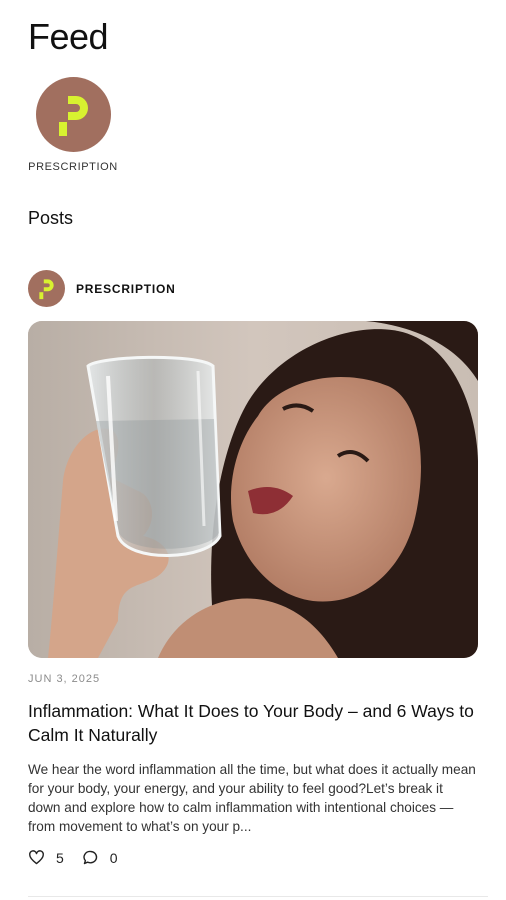 This screenshot has height=900, width=506. I want to click on post-actions: 5 0, so click(82, 857).